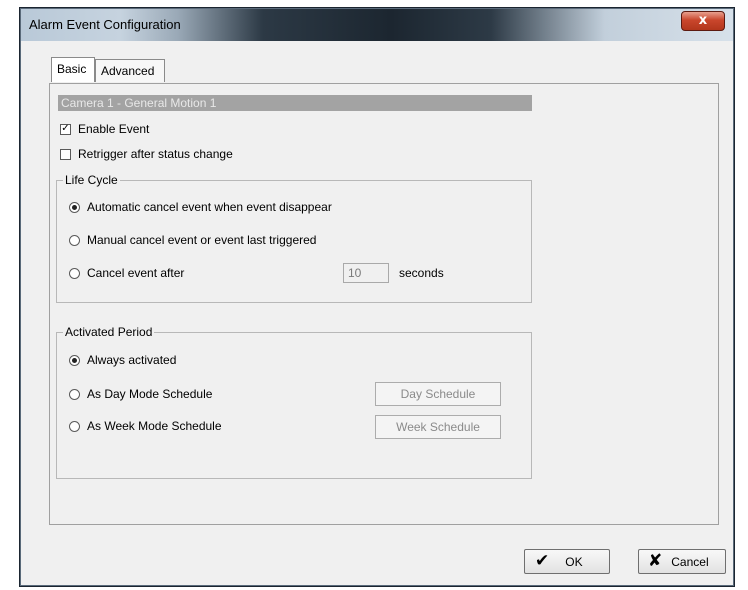 The height and width of the screenshot is (590, 748). I want to click on close-button: x, so click(703, 21).